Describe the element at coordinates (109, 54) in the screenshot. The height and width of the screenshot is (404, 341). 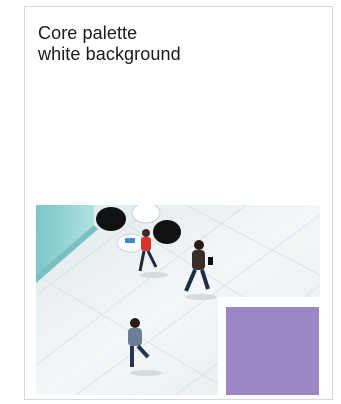
I see `title-line-2: white background` at that location.